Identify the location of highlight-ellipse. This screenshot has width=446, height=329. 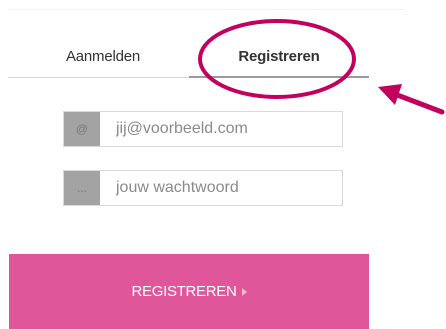
(277, 59).